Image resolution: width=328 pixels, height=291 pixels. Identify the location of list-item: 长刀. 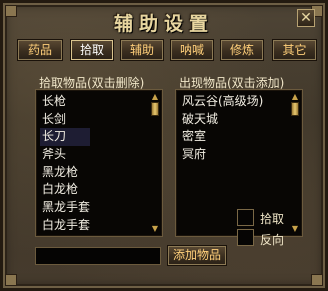
(65, 137).